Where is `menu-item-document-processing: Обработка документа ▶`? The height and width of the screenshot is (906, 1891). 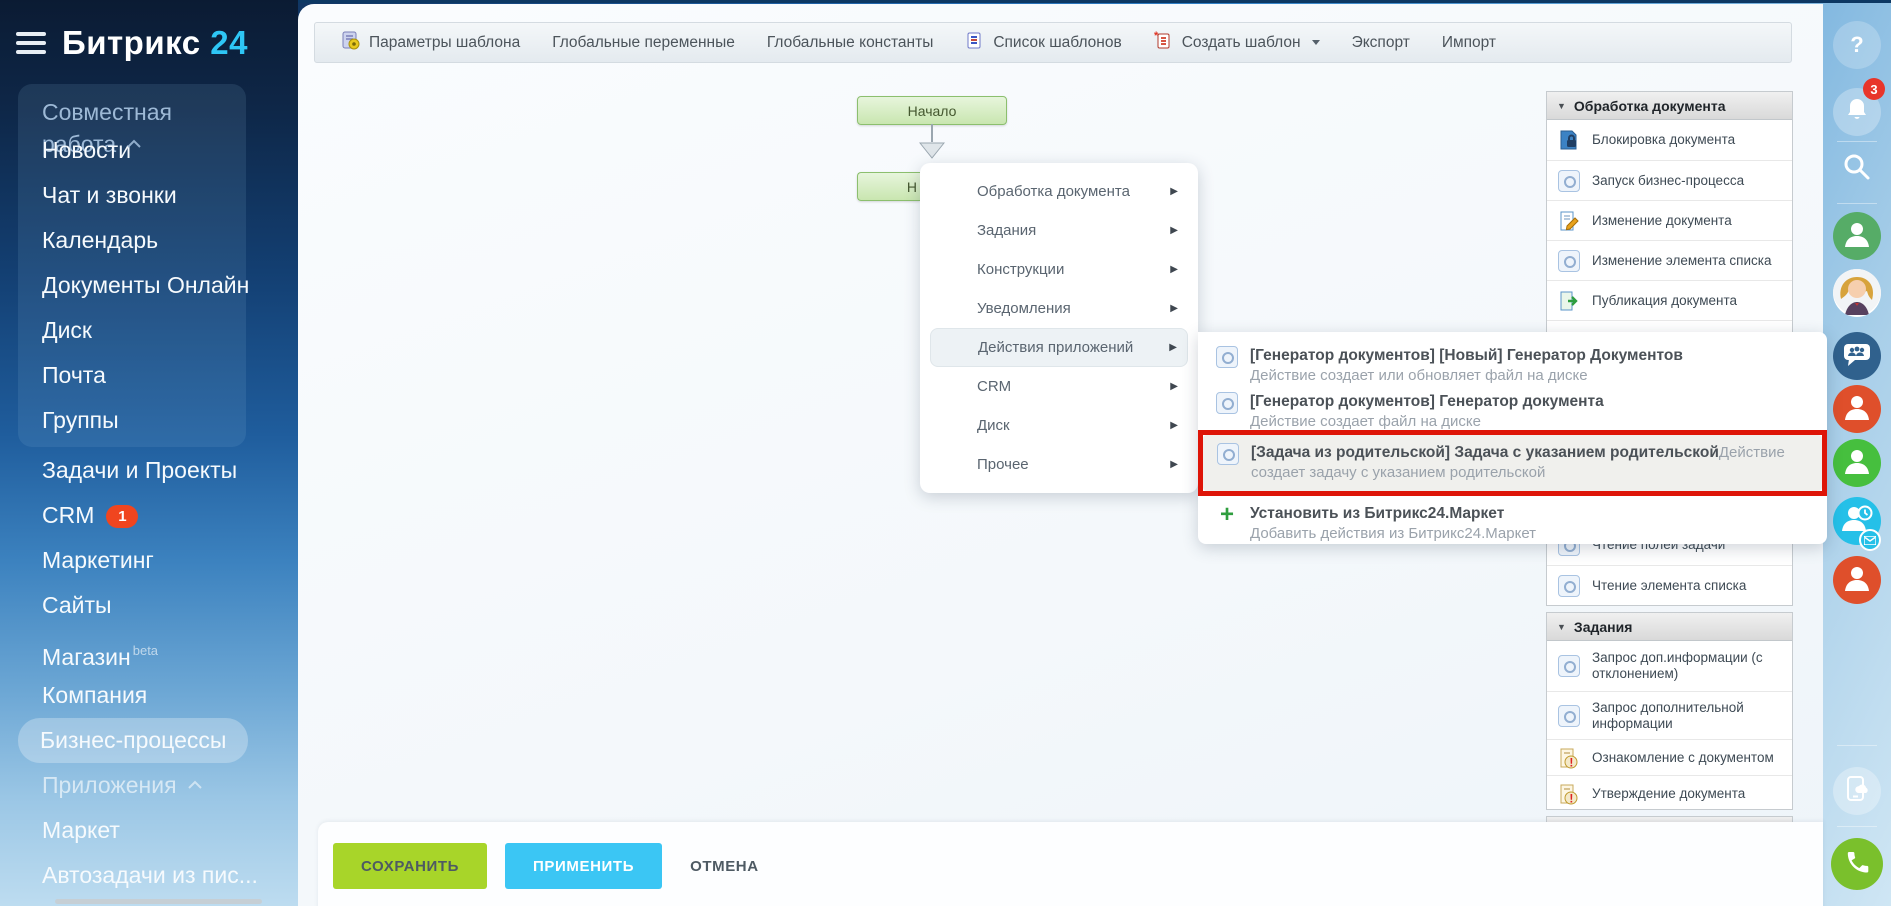 menu-item-document-processing: Обработка документа ▶ is located at coordinates (1059, 191).